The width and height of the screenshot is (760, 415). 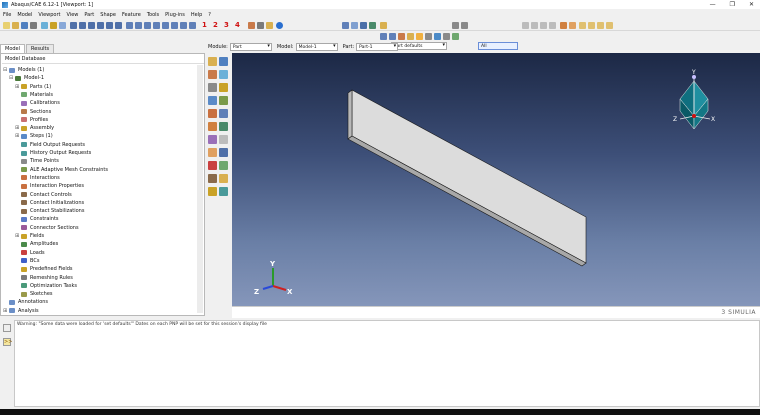 I want to click on tab-results: Results, so click(x=40, y=48).